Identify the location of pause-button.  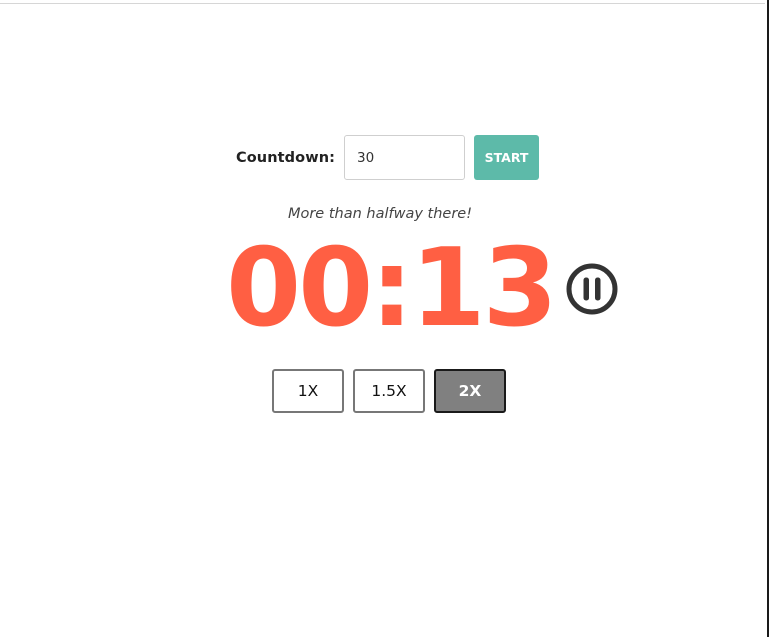
(592, 289).